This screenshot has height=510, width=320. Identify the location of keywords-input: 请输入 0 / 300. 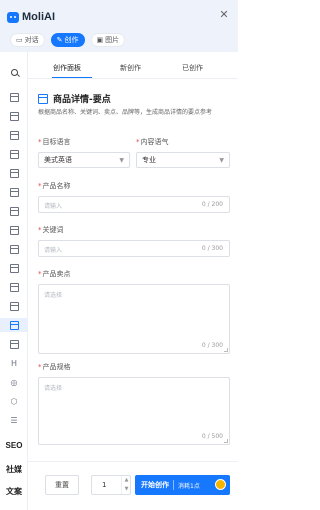
(134, 248).